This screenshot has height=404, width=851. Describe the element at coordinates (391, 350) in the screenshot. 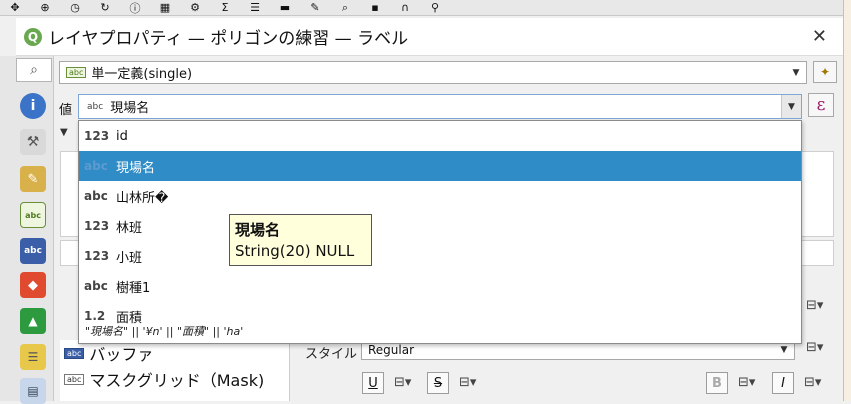

I see `style-value: Regular` at that location.